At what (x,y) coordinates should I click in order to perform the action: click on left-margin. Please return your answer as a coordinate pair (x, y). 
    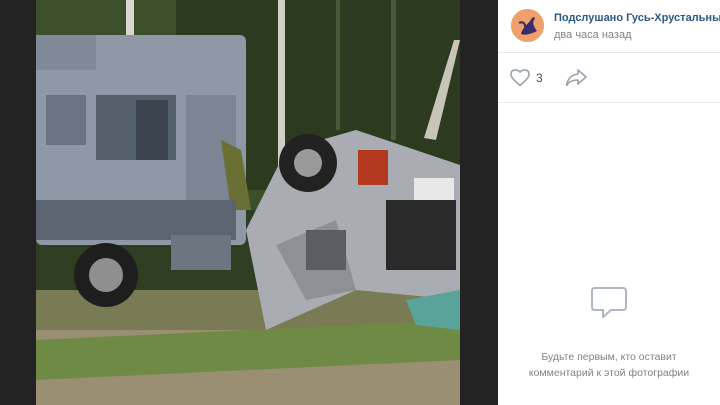
    Looking at the image, I should click on (18, 202).